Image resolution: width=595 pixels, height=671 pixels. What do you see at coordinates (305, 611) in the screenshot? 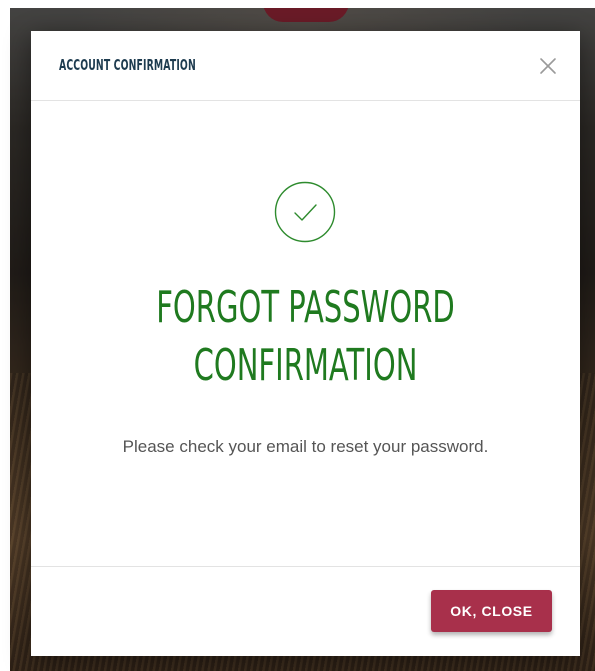
I see `dialog-footer: OK, CLOSE` at bounding box center [305, 611].